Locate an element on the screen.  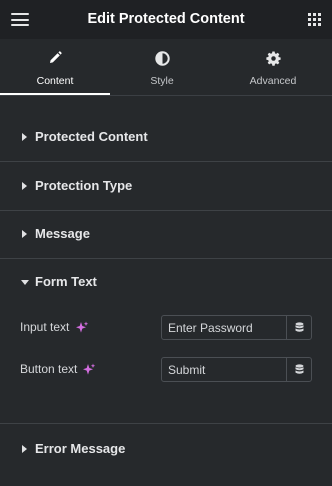
section-title: Protected Content is located at coordinates (91, 136).